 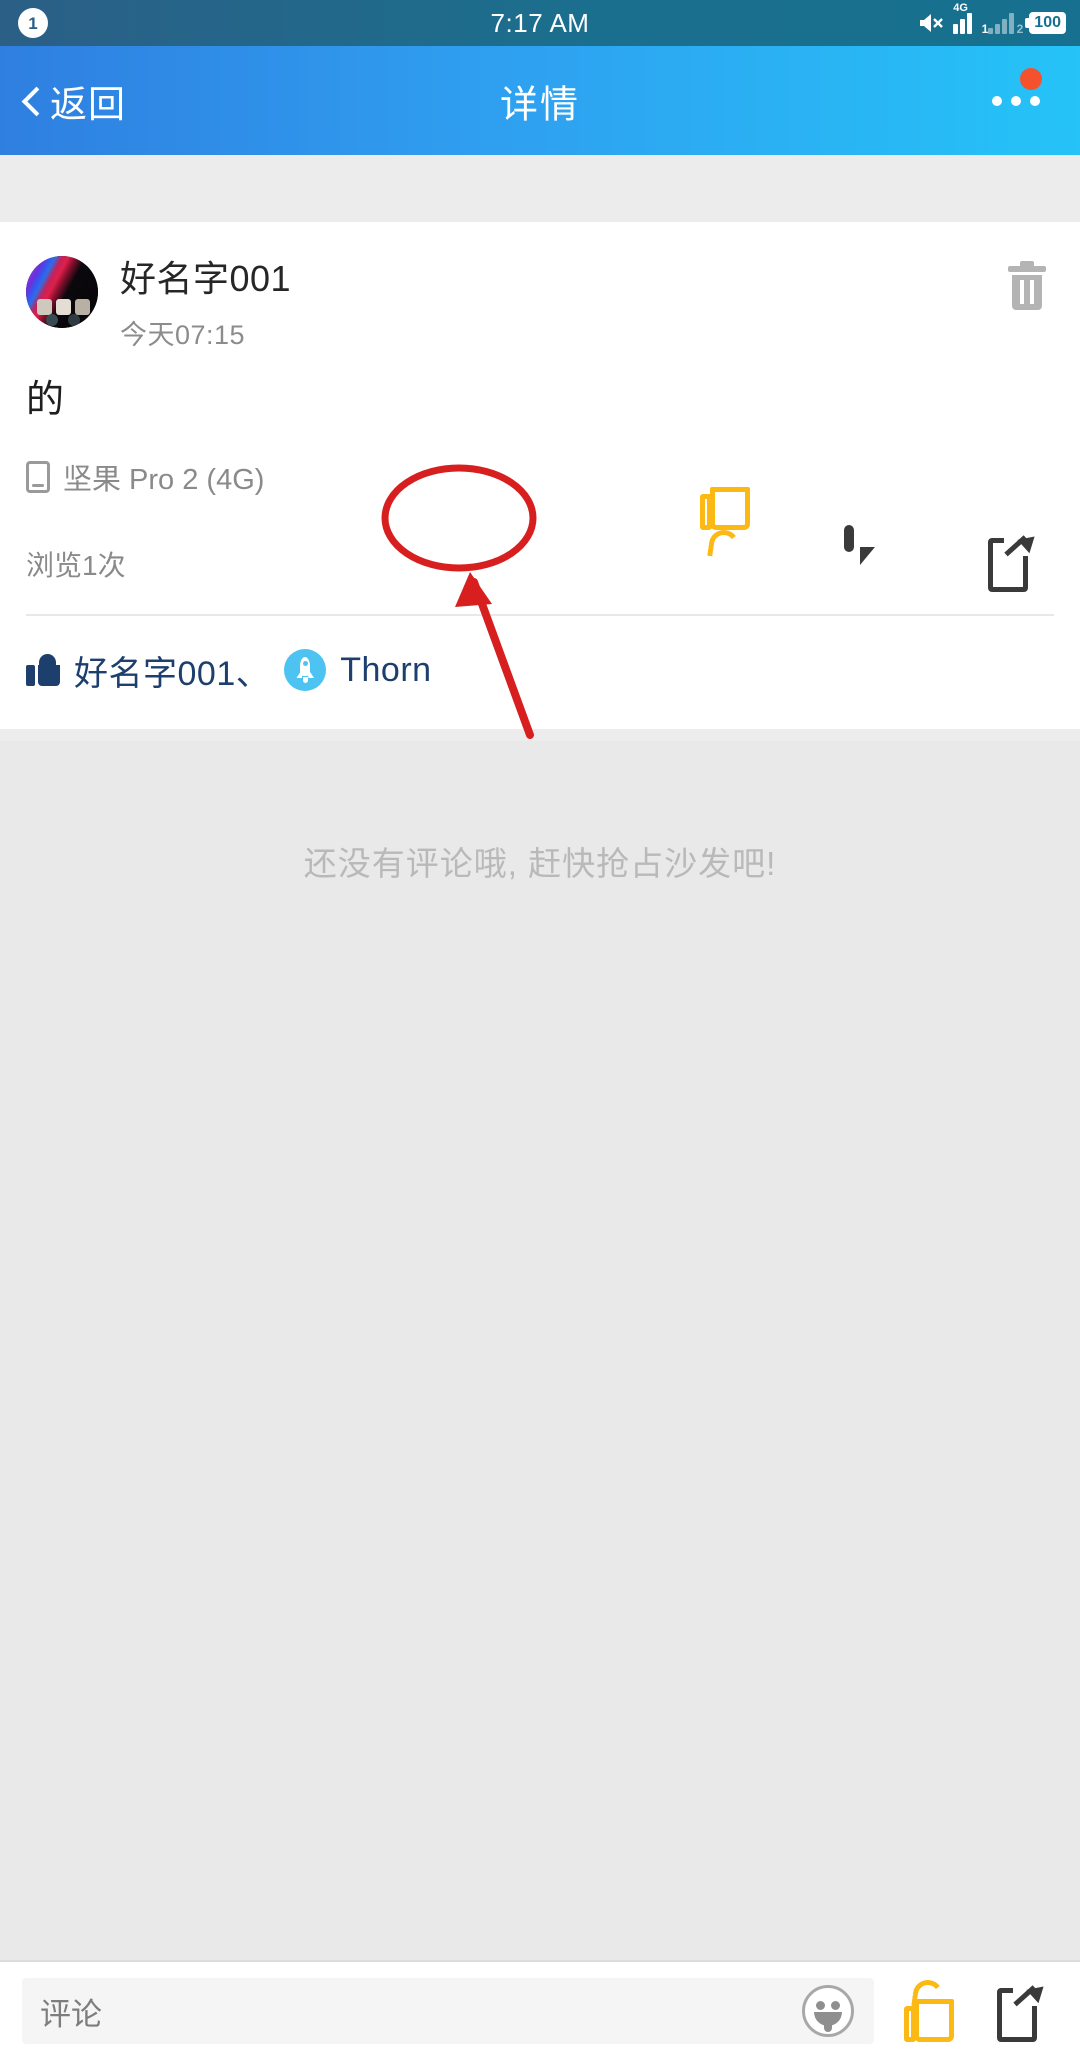 I want to click on network-type-label: 4G, so click(x=960, y=8).